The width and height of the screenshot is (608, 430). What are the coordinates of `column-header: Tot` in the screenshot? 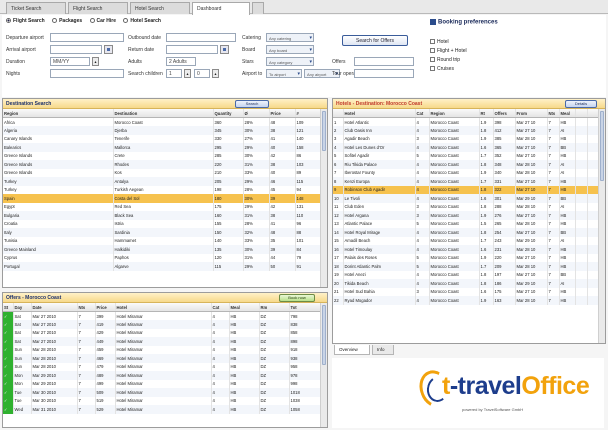 It's located at (305, 307).